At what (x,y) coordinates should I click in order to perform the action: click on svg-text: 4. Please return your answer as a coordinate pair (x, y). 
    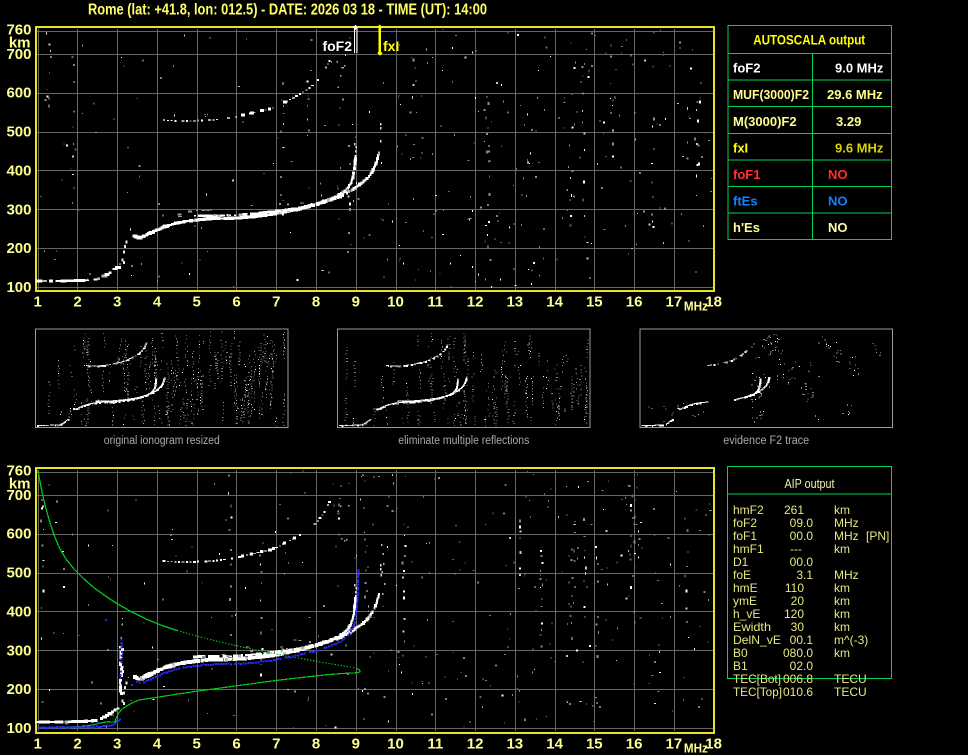
    Looking at the image, I should click on (157, 744).